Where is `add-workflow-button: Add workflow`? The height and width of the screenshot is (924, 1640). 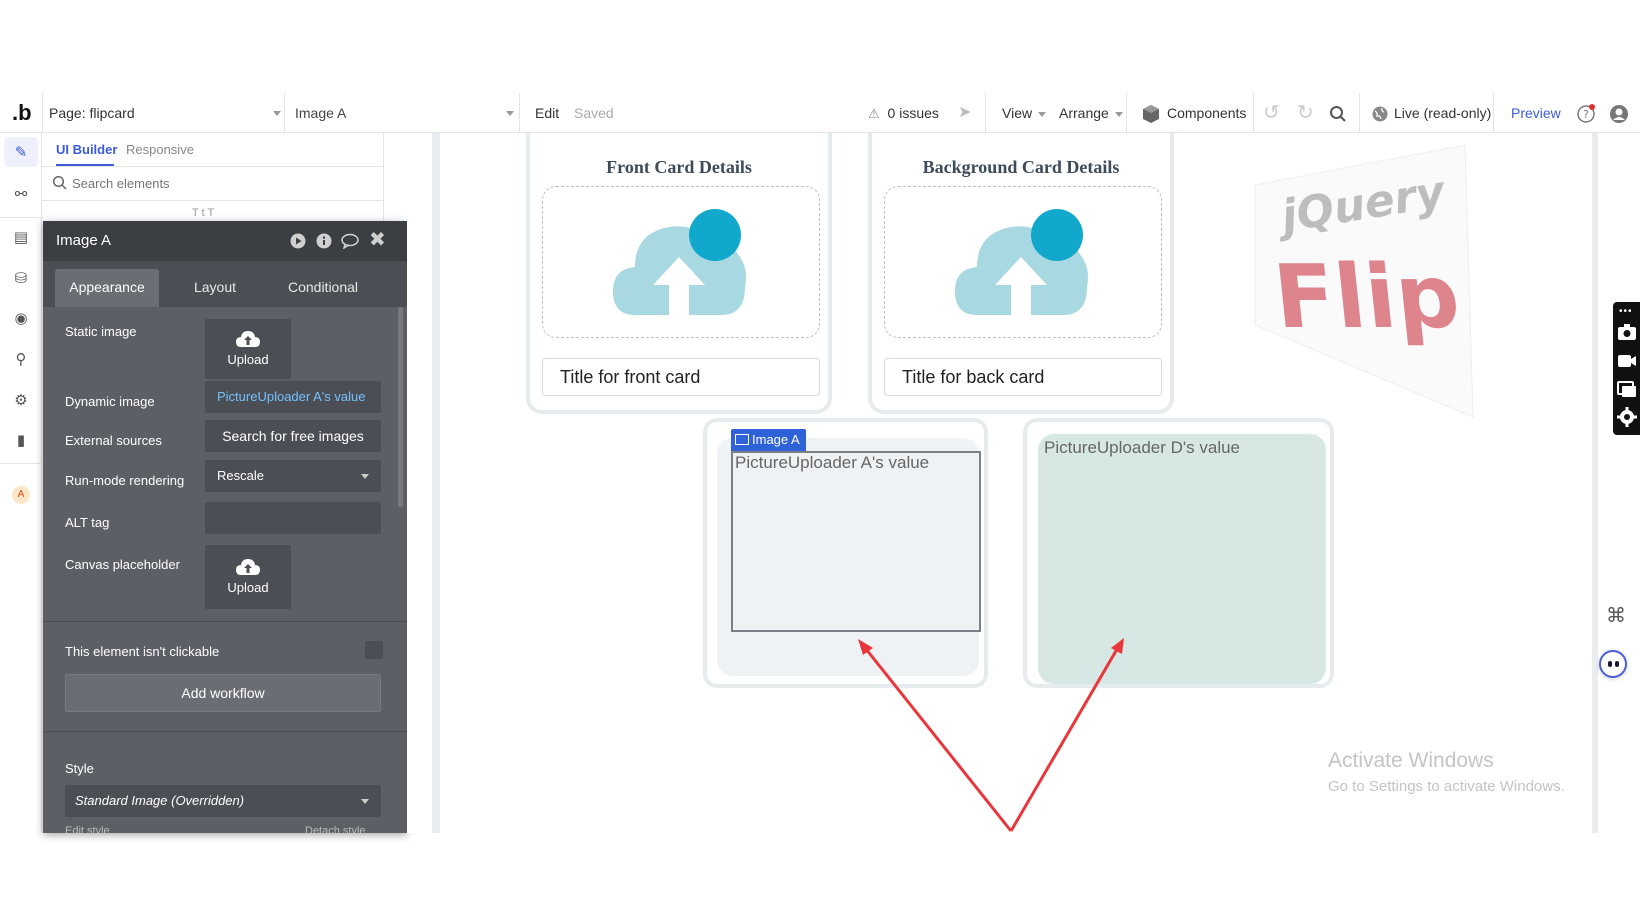
add-workflow-button: Add workflow is located at coordinates (223, 693).